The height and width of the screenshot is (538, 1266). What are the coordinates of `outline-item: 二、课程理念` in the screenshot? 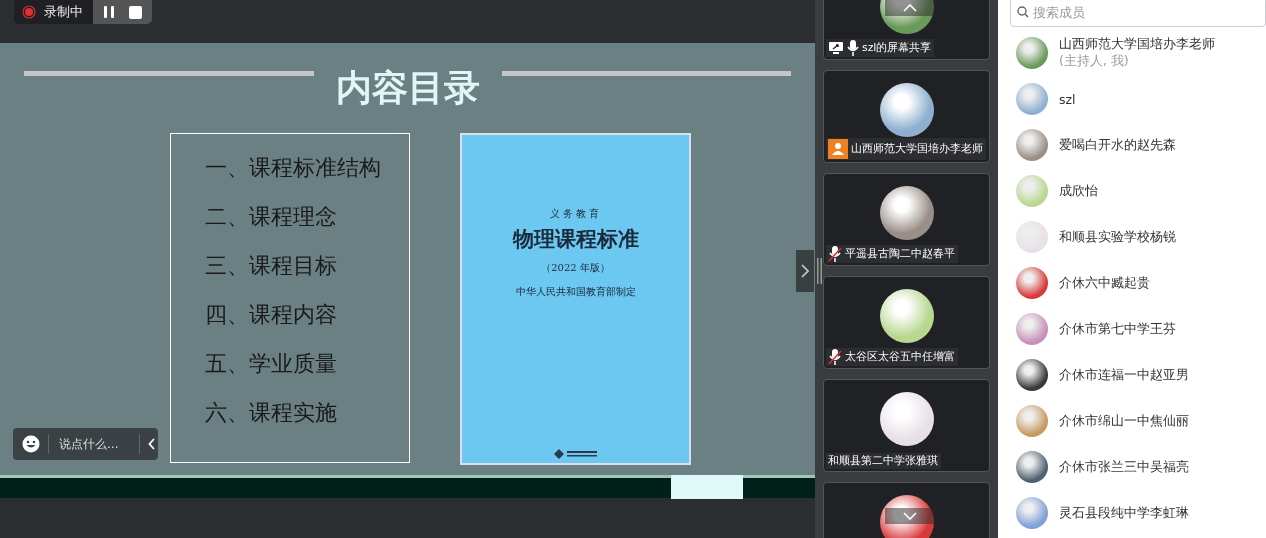 It's located at (271, 217).